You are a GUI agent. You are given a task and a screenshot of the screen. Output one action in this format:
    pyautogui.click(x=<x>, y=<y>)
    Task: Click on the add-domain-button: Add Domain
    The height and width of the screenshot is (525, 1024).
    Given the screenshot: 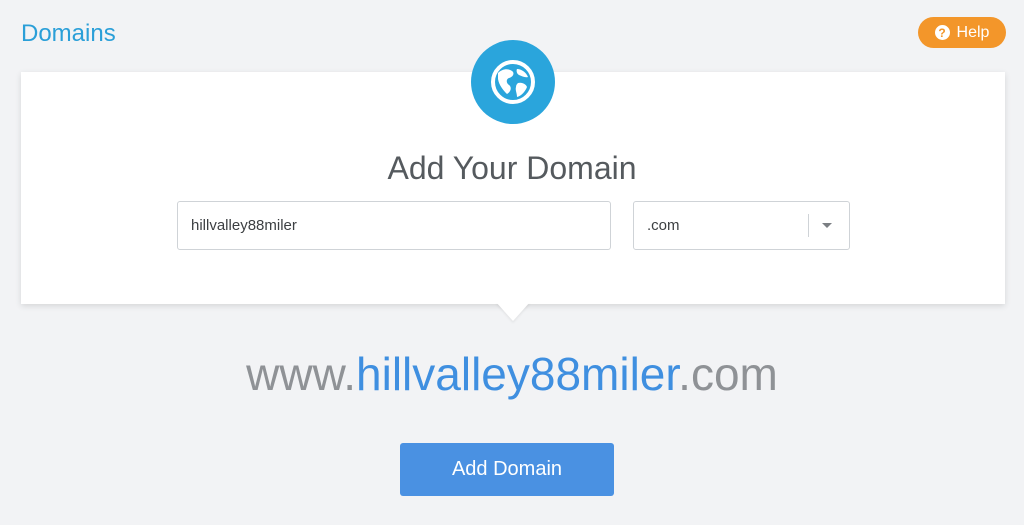 What is the action you would take?
    pyautogui.click(x=507, y=469)
    